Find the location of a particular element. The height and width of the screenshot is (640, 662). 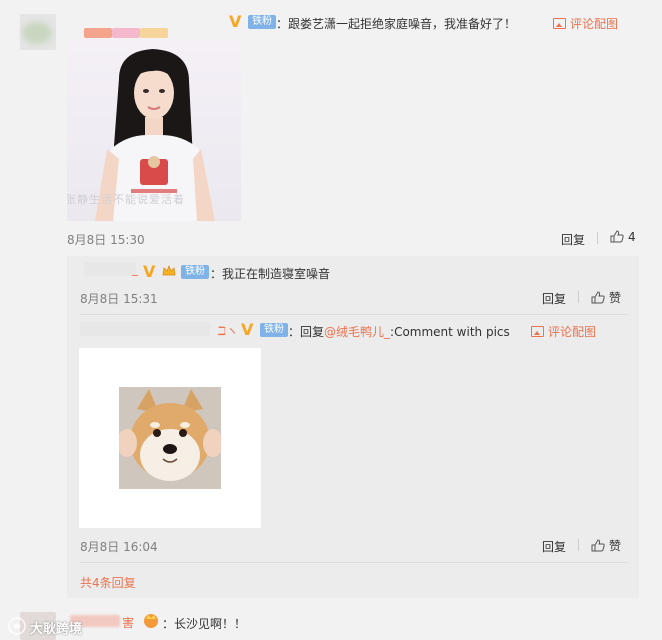

shiba-dog-illustration is located at coordinates (170, 438).